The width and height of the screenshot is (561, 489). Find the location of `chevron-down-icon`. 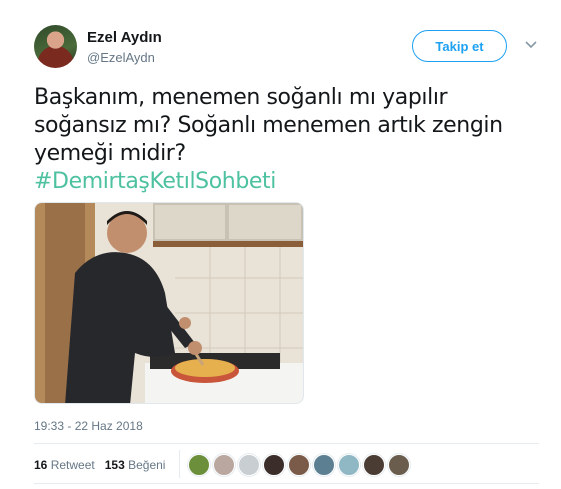

chevron-down-icon is located at coordinates (531, 44).